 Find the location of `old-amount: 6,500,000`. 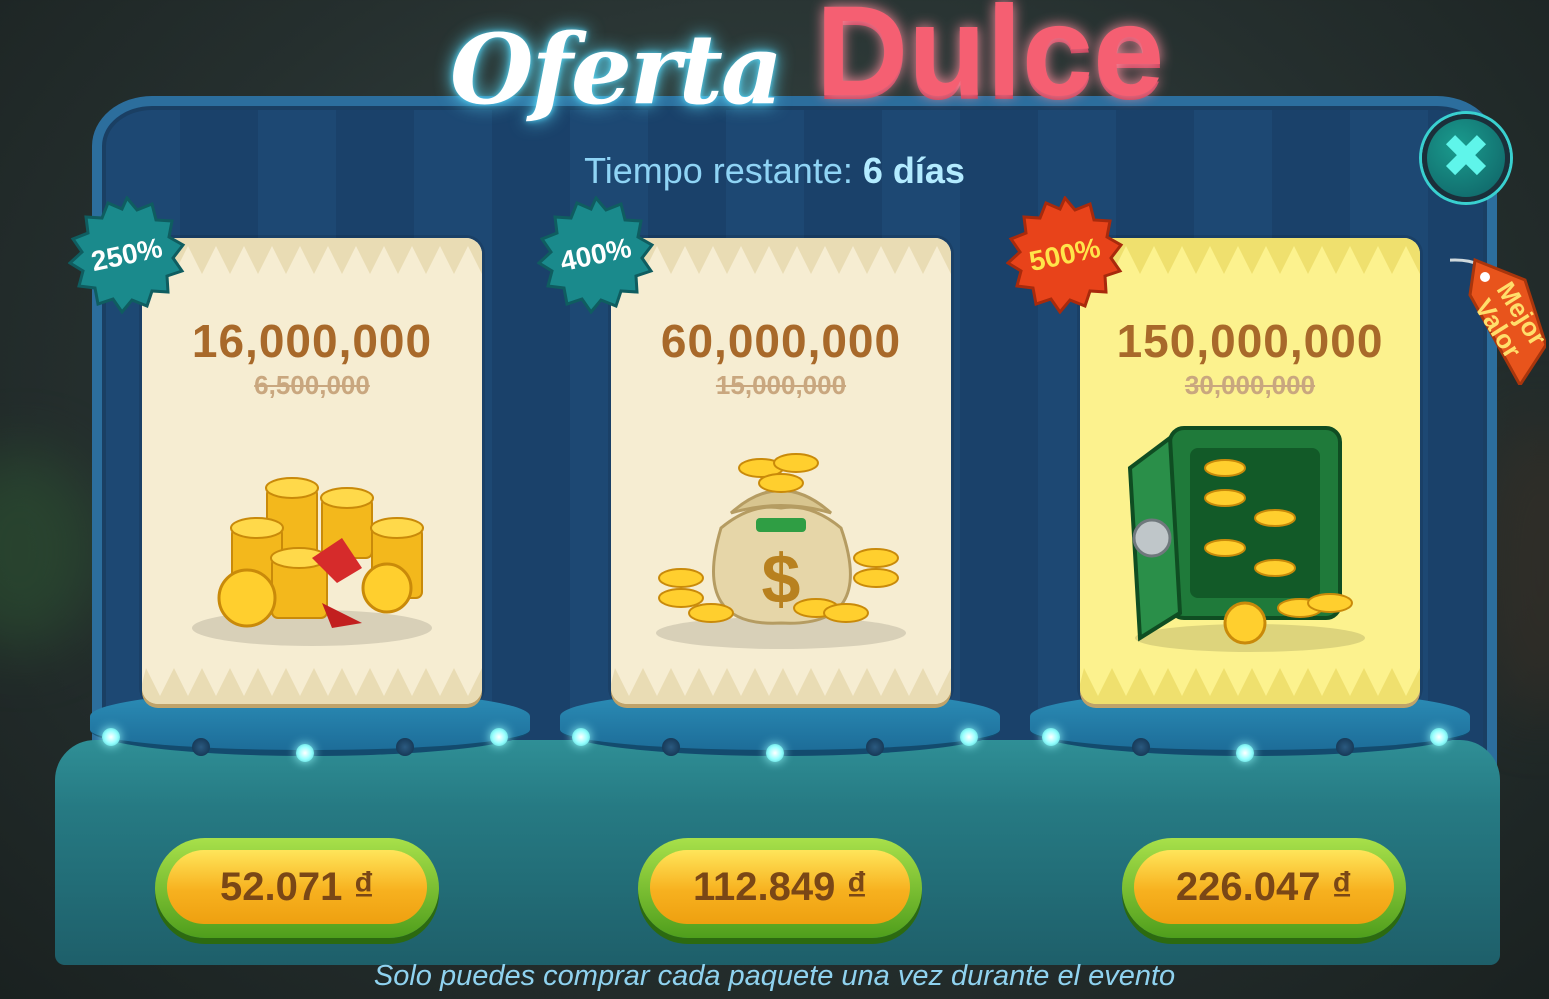

old-amount: 6,500,000 is located at coordinates (312, 385).